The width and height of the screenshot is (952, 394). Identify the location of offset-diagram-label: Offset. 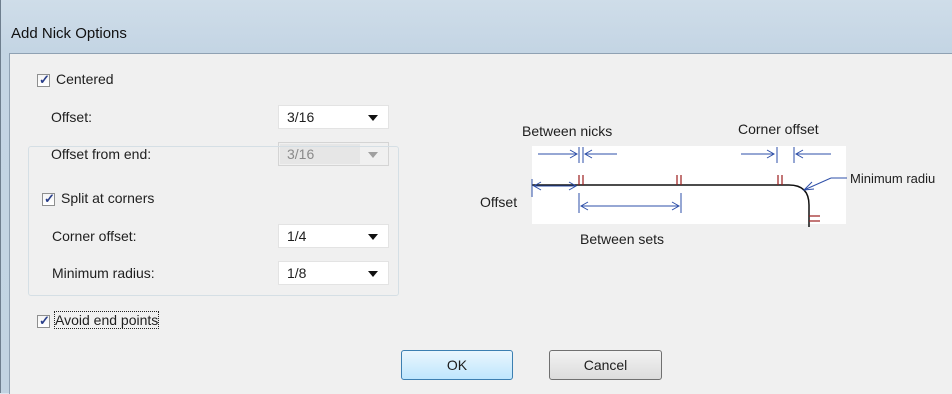
(499, 202).